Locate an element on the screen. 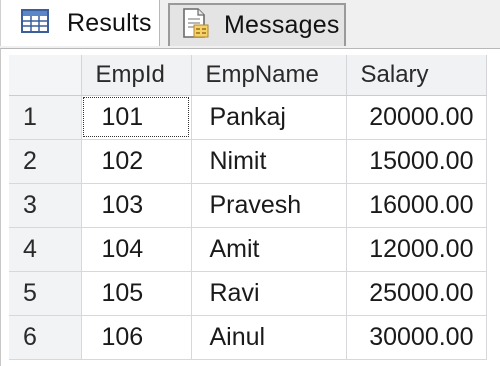 The height and width of the screenshot is (366, 500). cell-salary: 25000.00 is located at coordinates (416, 293).